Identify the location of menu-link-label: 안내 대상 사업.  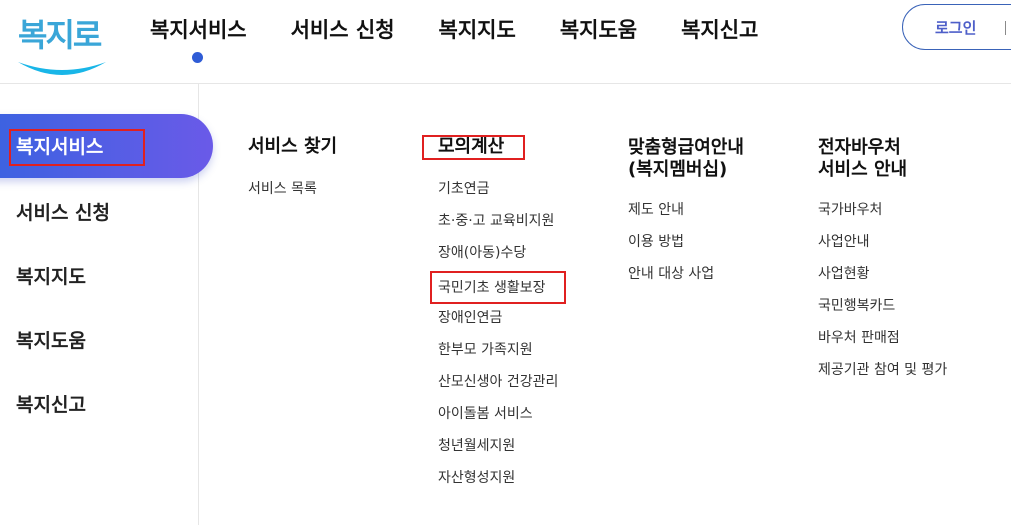
(671, 274).